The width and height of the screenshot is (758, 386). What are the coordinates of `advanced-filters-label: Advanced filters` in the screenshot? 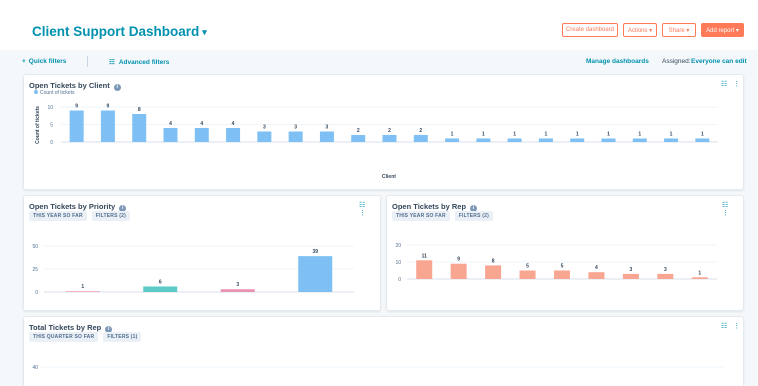 It's located at (144, 62).